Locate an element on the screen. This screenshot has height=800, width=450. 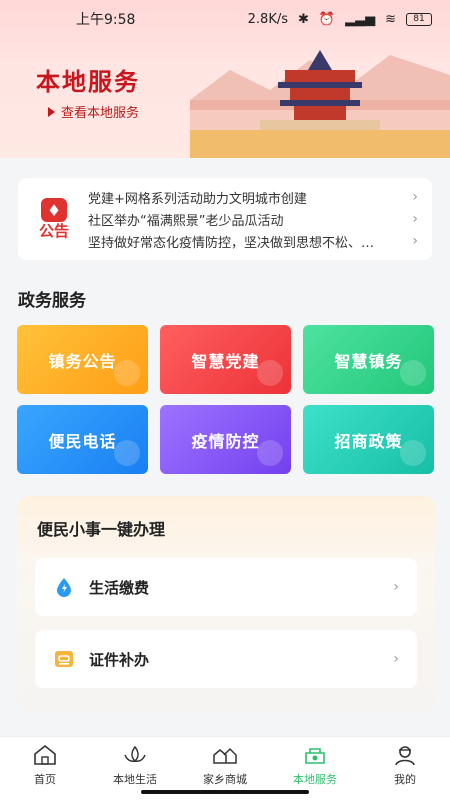
notice-item-text: 党建+网格系列活动助力文明城市创建 is located at coordinates (197, 199).